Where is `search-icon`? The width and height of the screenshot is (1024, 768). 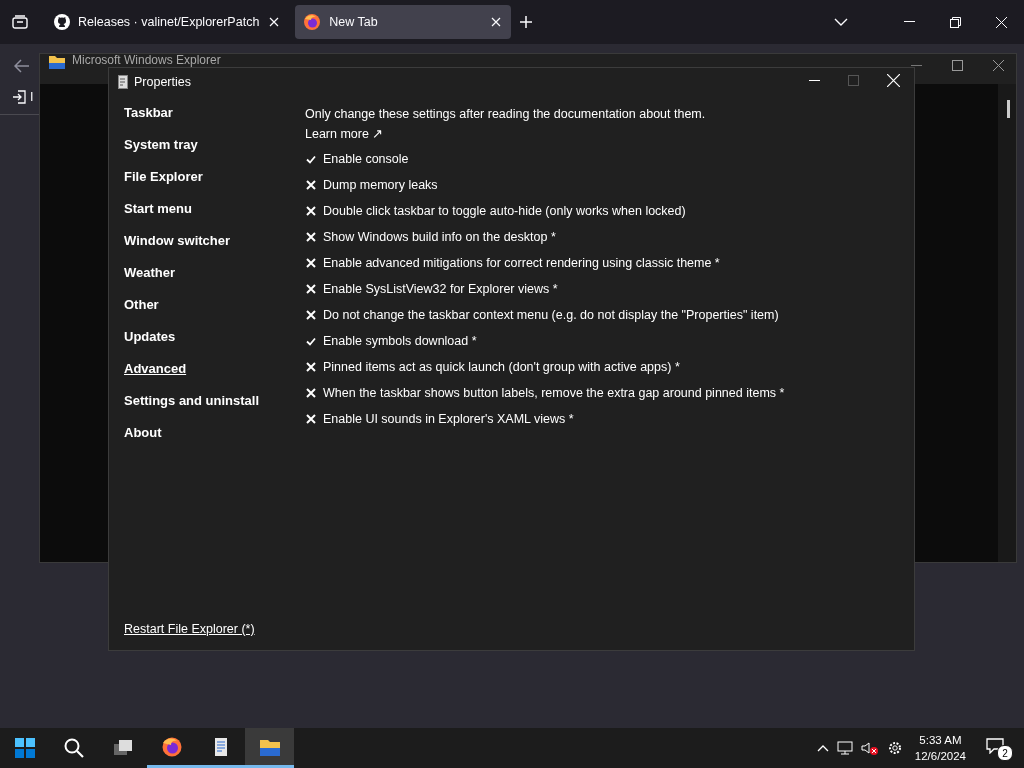
search-icon is located at coordinates (73, 748).